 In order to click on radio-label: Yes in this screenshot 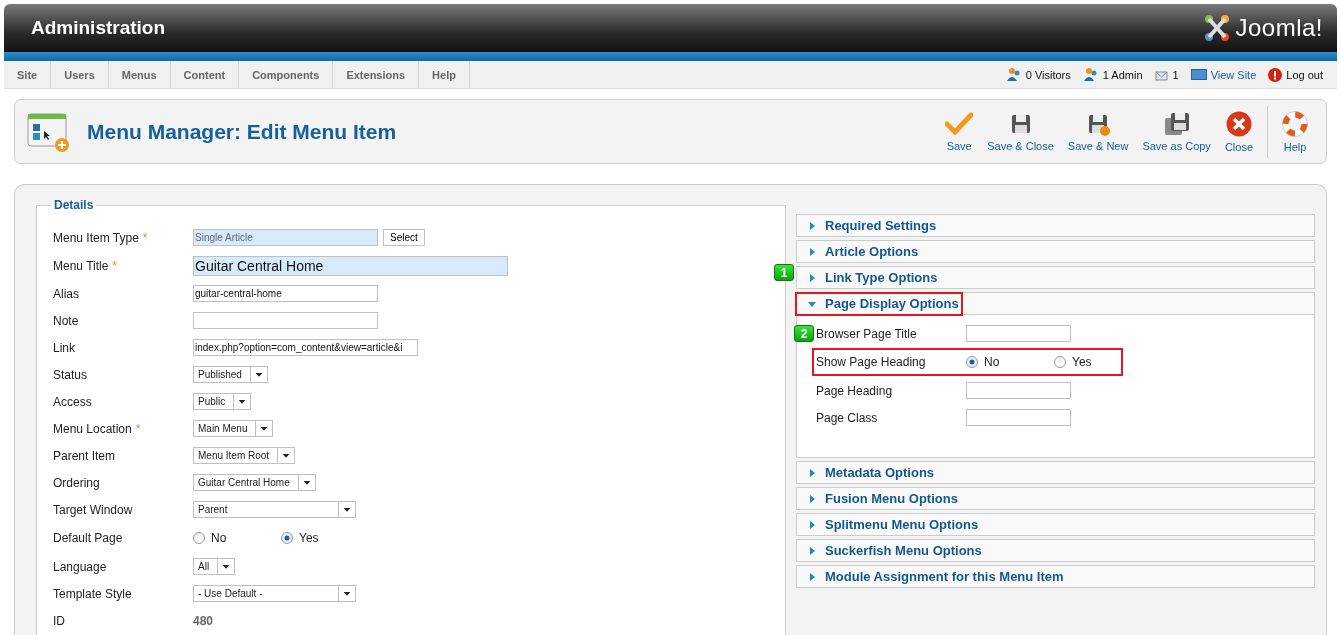, I will do `click(1082, 362)`.